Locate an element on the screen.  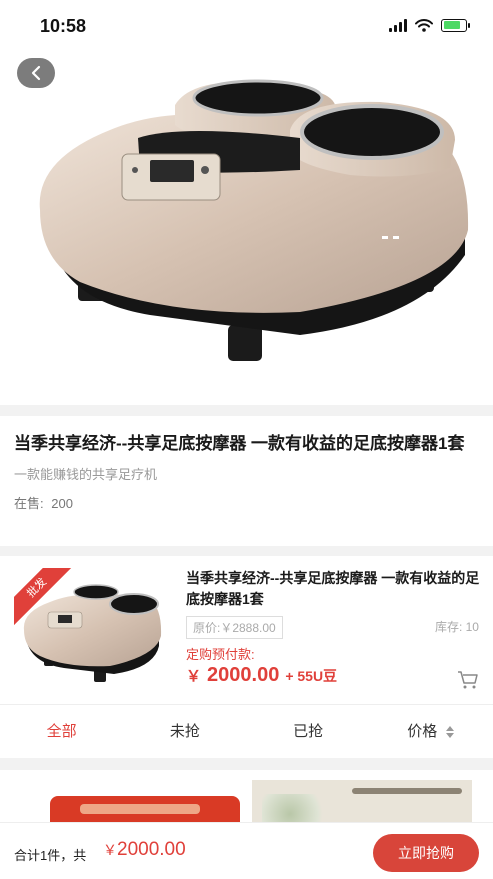
sort-icon is located at coordinates (450, 732).